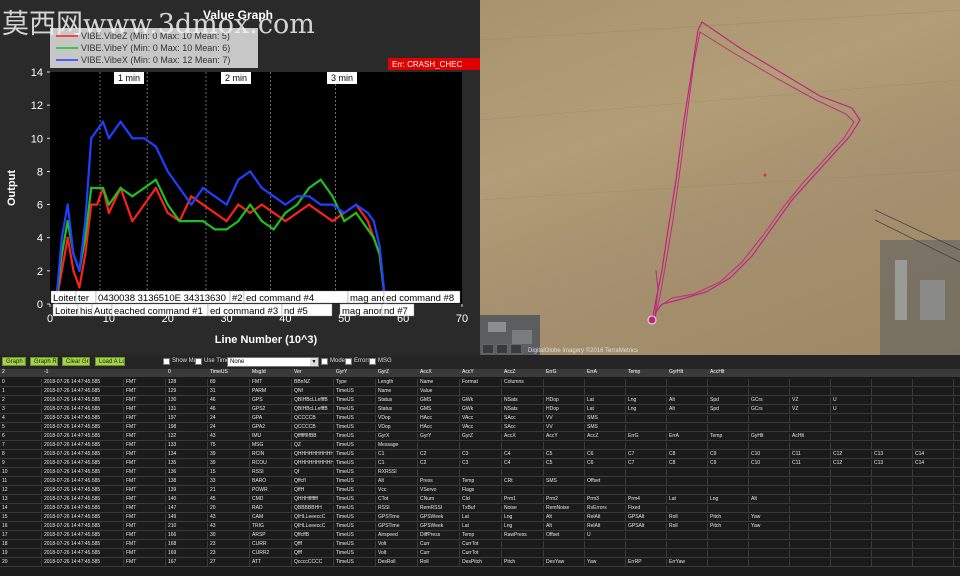 This screenshot has width=960, height=576. I want to click on table-cell: Pitch, so click(728, 527).